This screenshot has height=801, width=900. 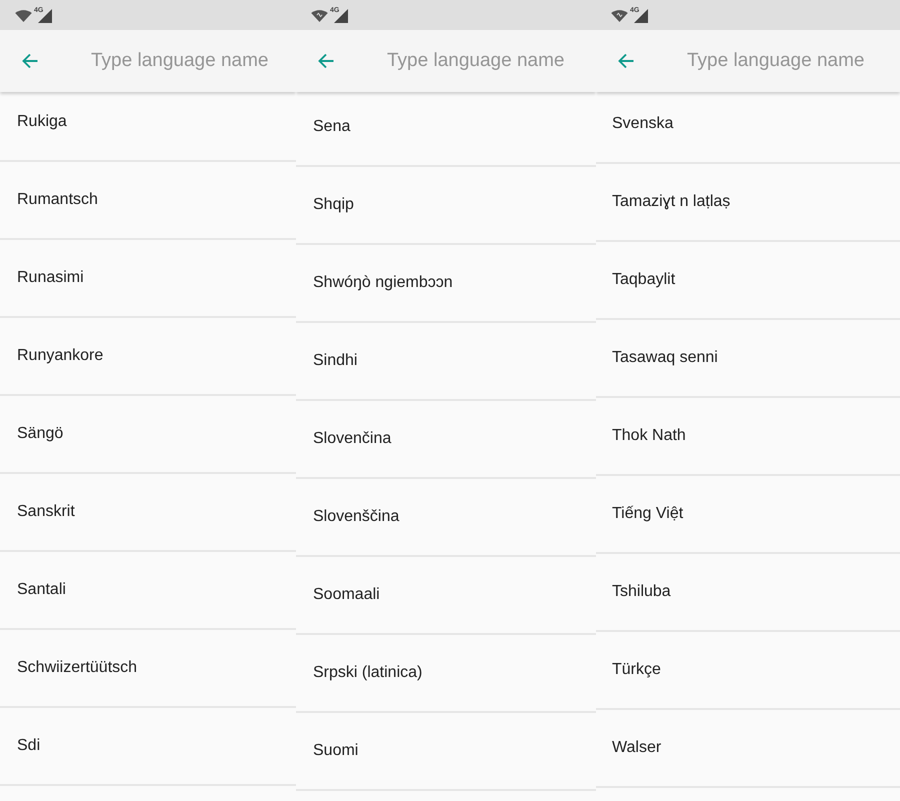 I want to click on language-item: Tshiluba, so click(x=748, y=593).